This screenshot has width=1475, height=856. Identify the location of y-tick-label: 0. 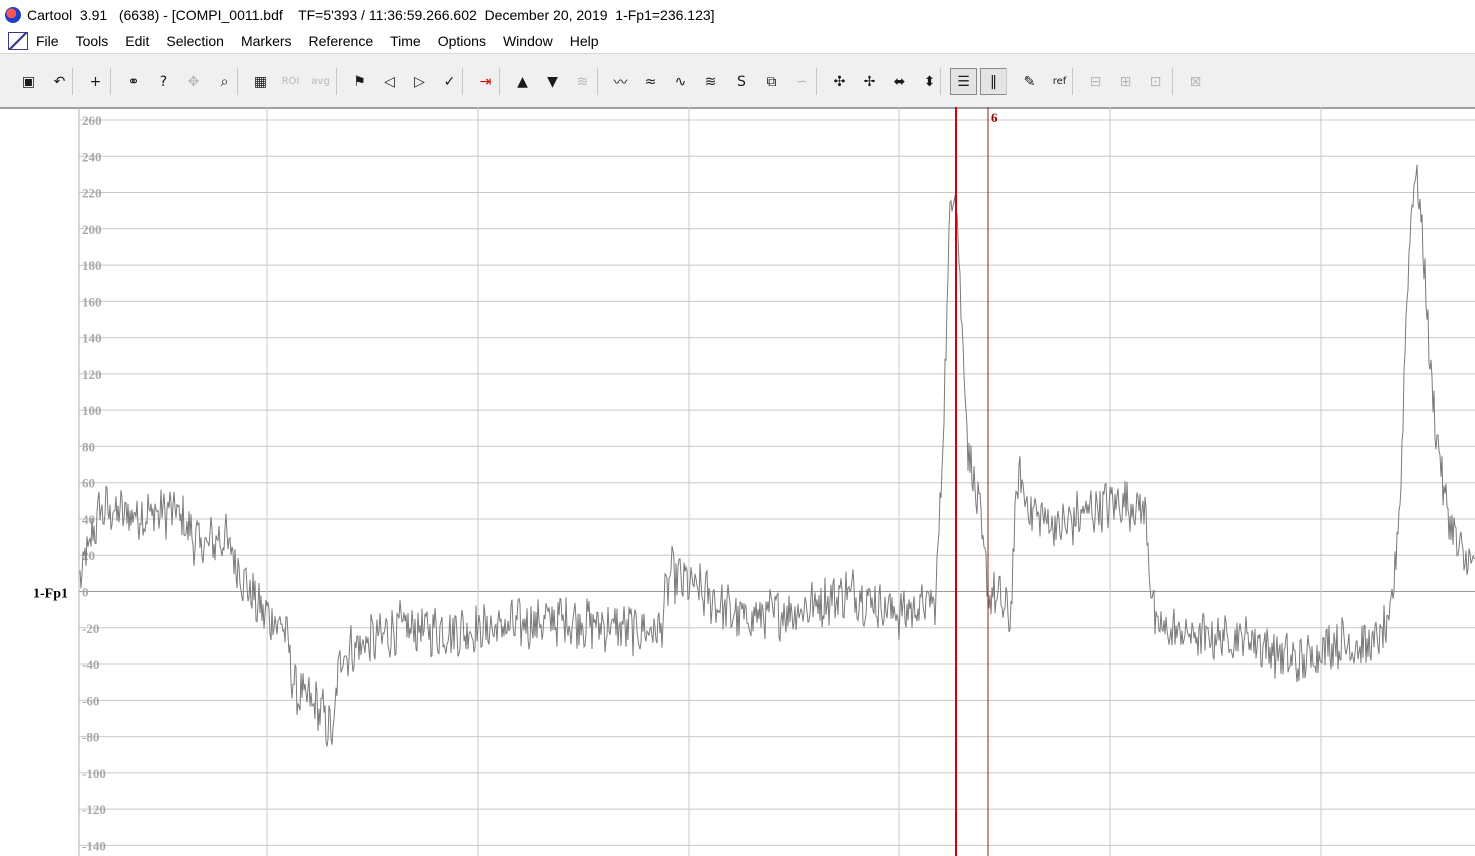
(85, 592).